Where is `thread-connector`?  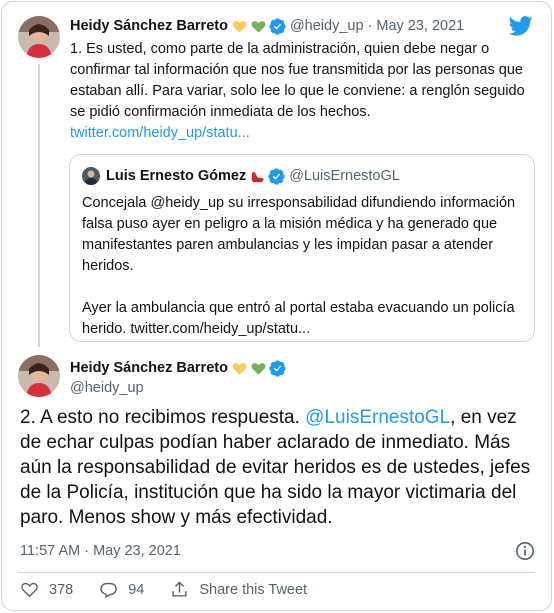
thread-connector is located at coordinates (39, 205).